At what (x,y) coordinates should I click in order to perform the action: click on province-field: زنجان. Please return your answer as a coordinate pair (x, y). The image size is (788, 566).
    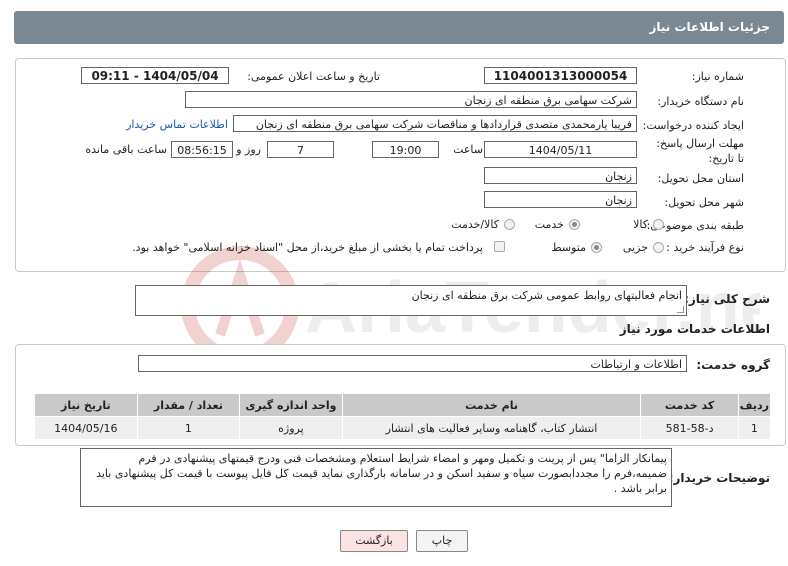
    Looking at the image, I should click on (560, 175).